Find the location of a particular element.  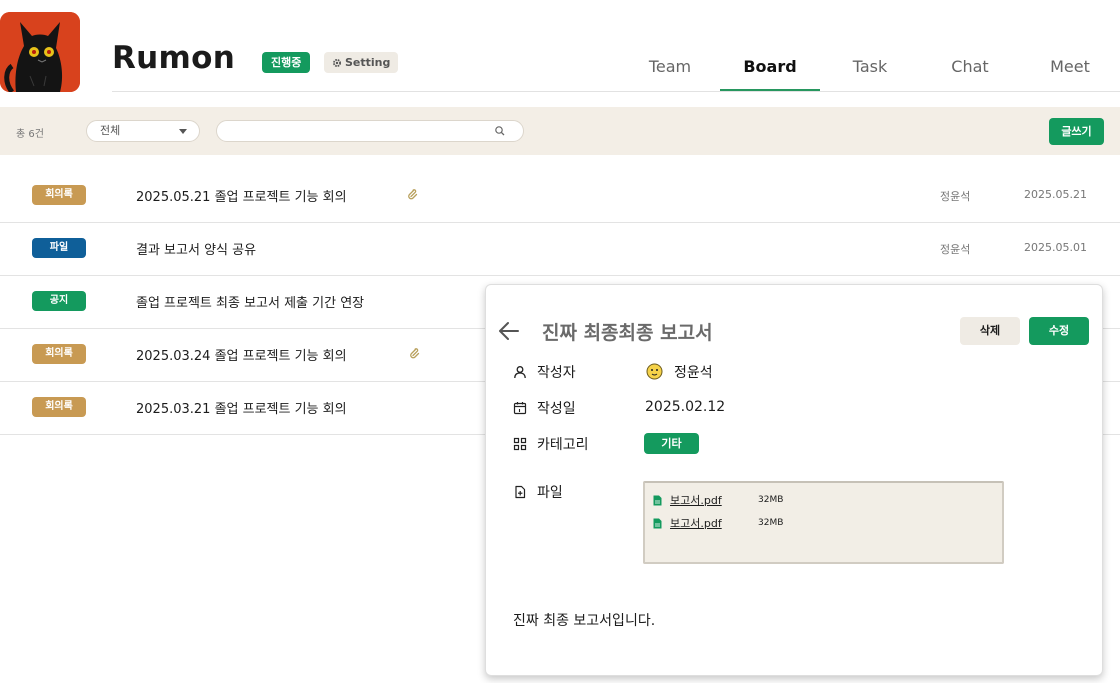

tab-chat: Chat is located at coordinates (970, 71).